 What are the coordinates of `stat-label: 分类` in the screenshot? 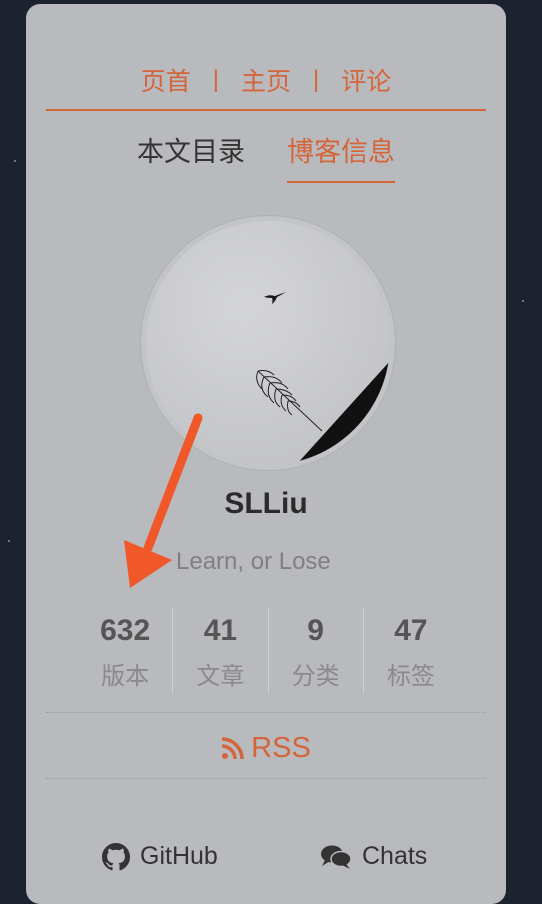 It's located at (315, 676).